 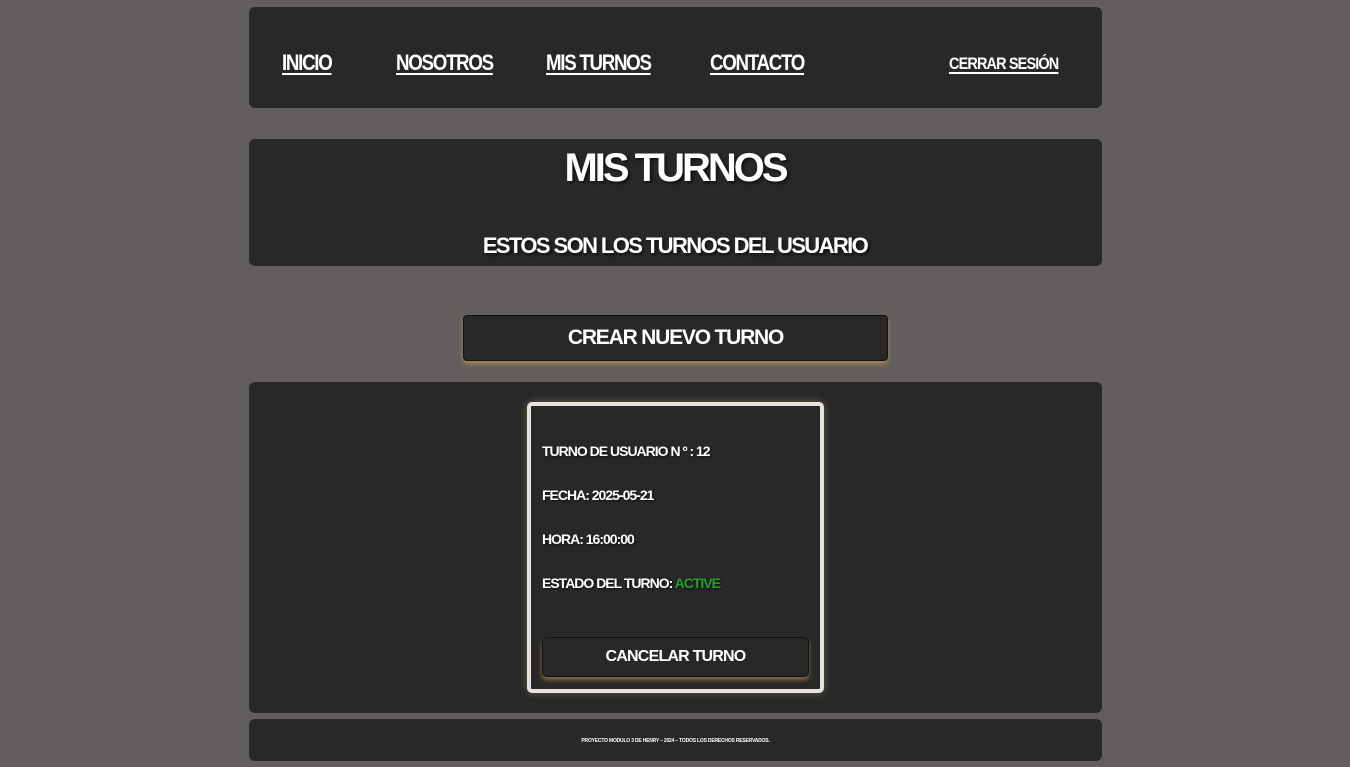 I want to click on page-title: MIS TURNOS, so click(x=676, y=168).